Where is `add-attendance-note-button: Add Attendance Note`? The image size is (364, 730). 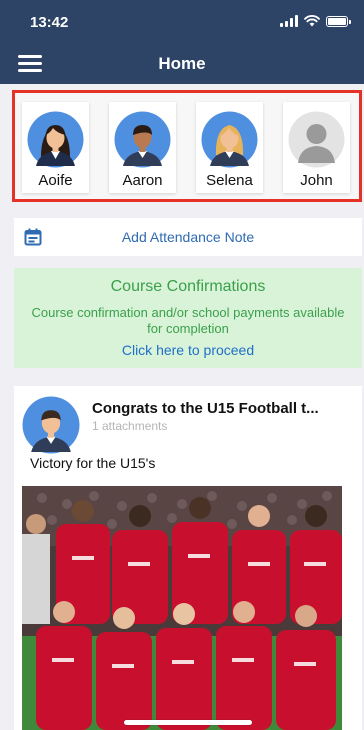
add-attendance-note-button: Add Attendance Note is located at coordinates (188, 237).